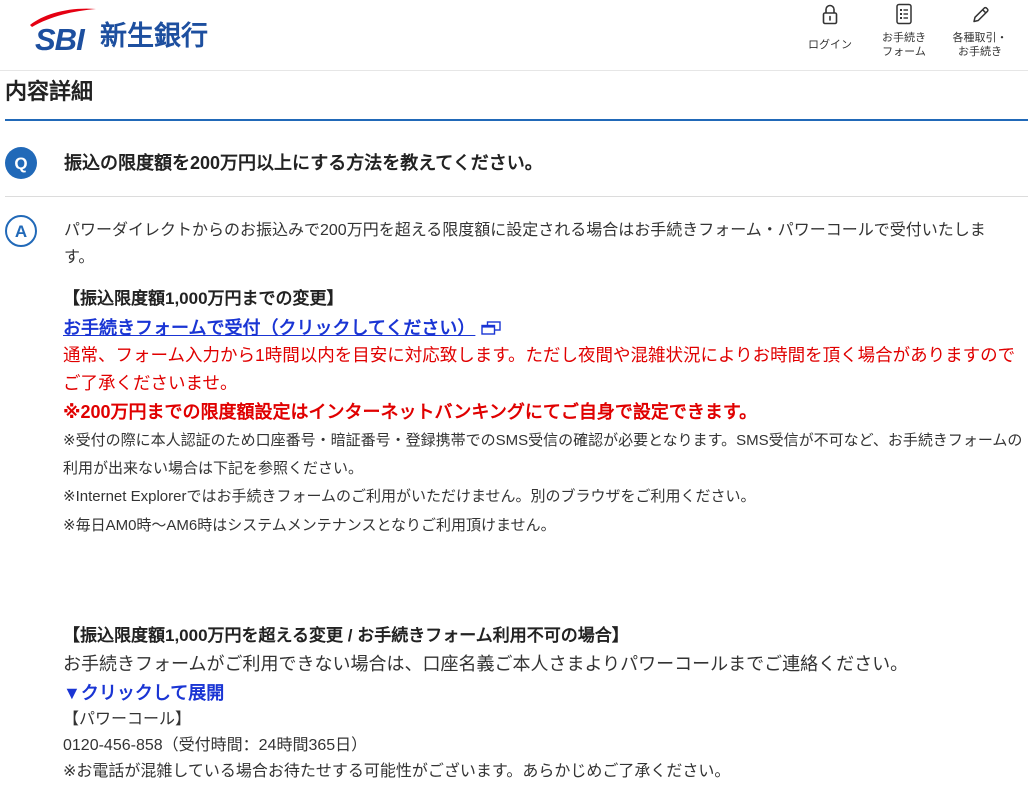 This screenshot has width=1028, height=788. Describe the element at coordinates (904, 14) in the screenshot. I see `form-icon` at that location.